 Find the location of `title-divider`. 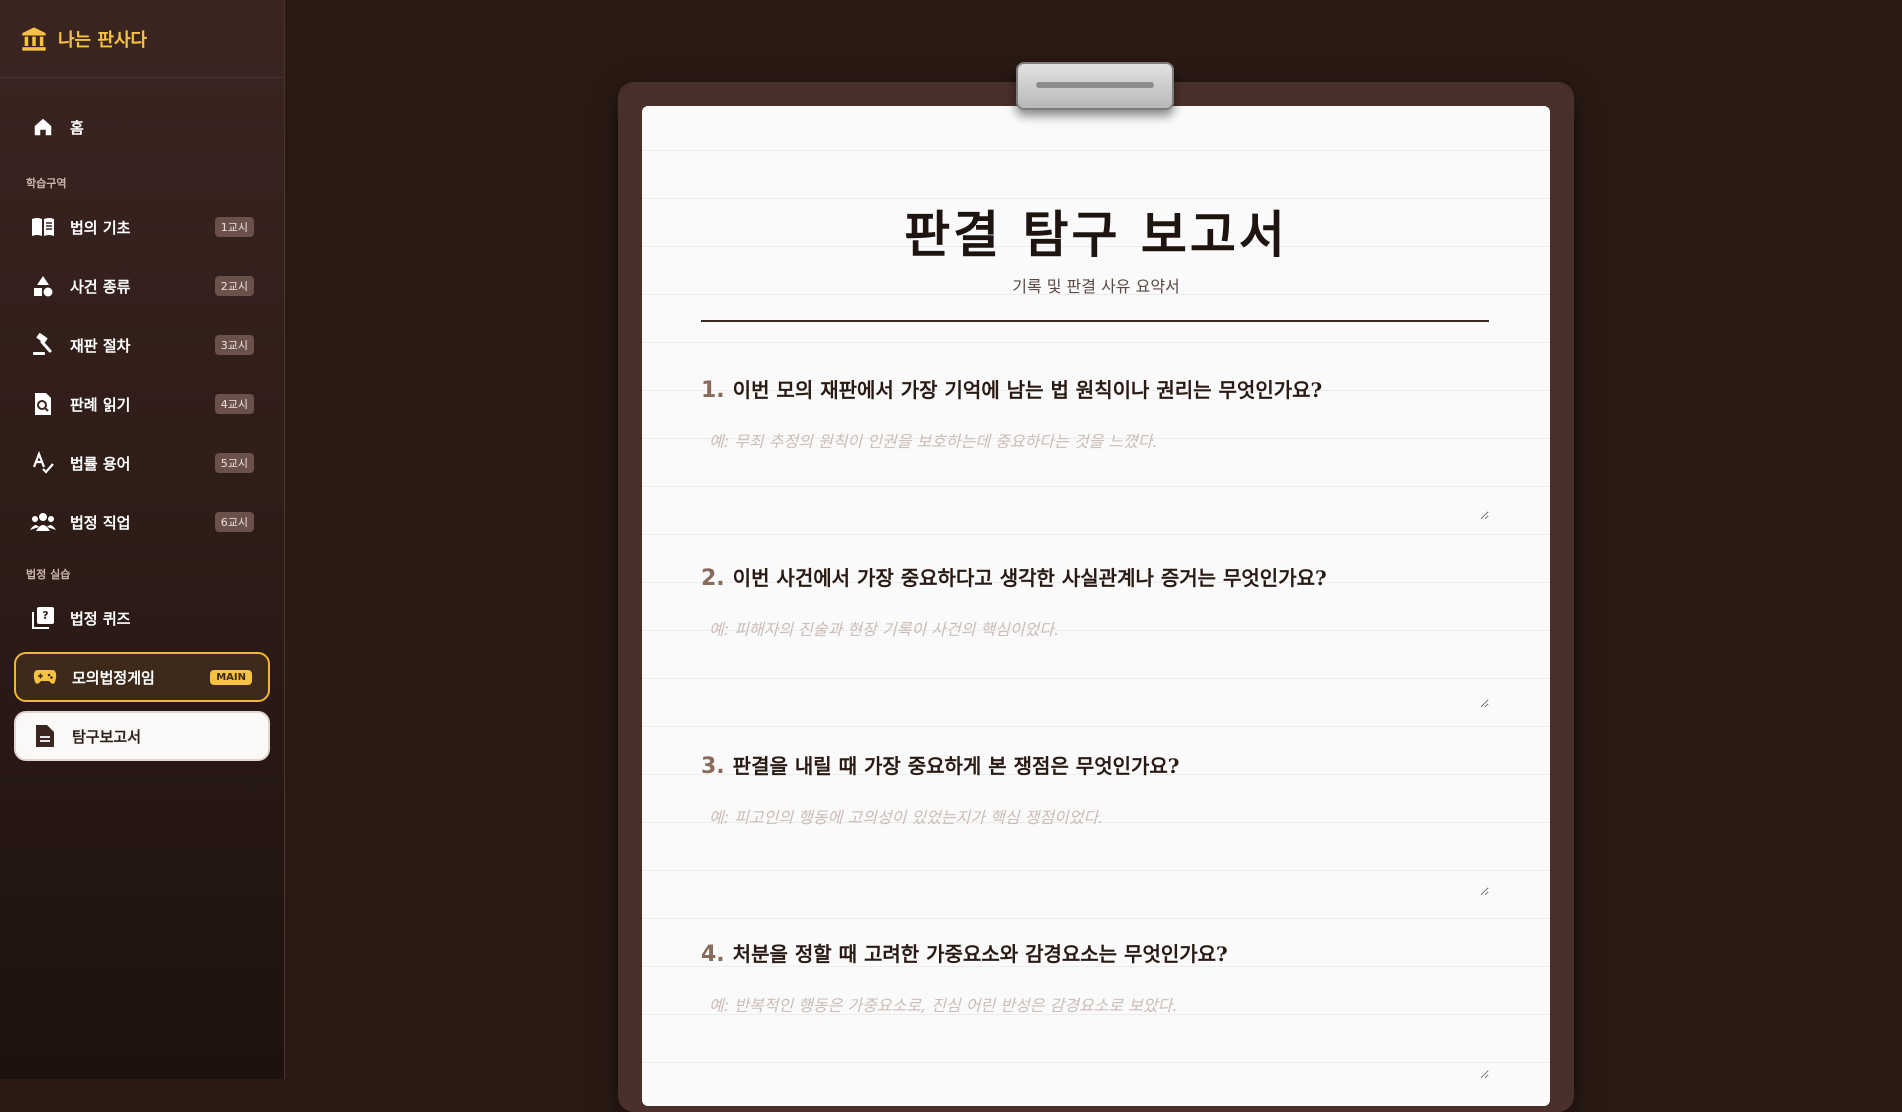

title-divider is located at coordinates (1095, 321).